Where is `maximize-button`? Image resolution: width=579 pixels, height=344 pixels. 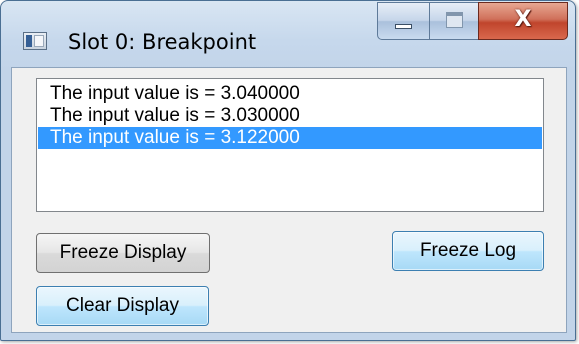 maximize-button is located at coordinates (454, 21).